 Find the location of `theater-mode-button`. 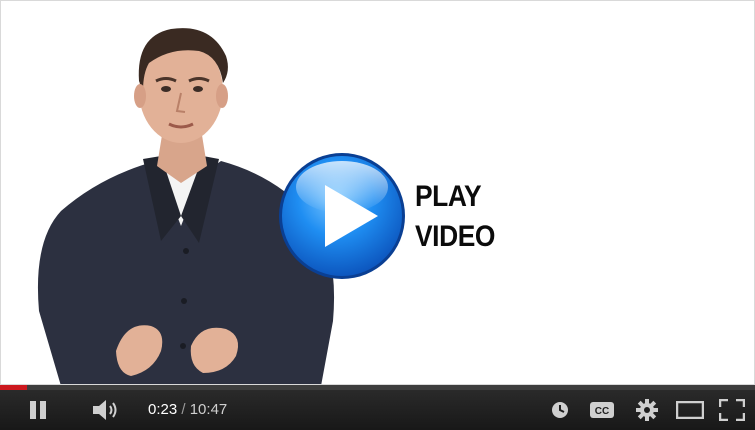

theater-mode-button is located at coordinates (690, 410).